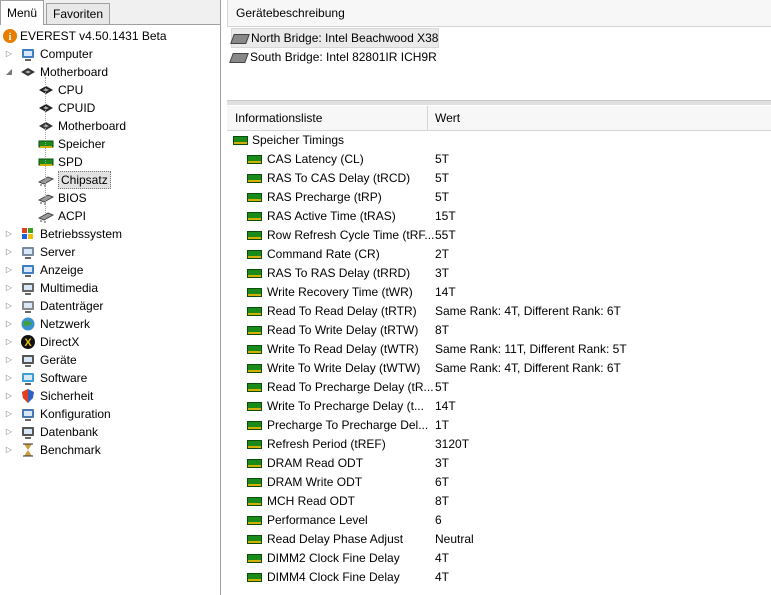  Describe the element at coordinates (507, 463) in the screenshot. I see `info-list-row: DRAM Read ODT 3T` at that location.